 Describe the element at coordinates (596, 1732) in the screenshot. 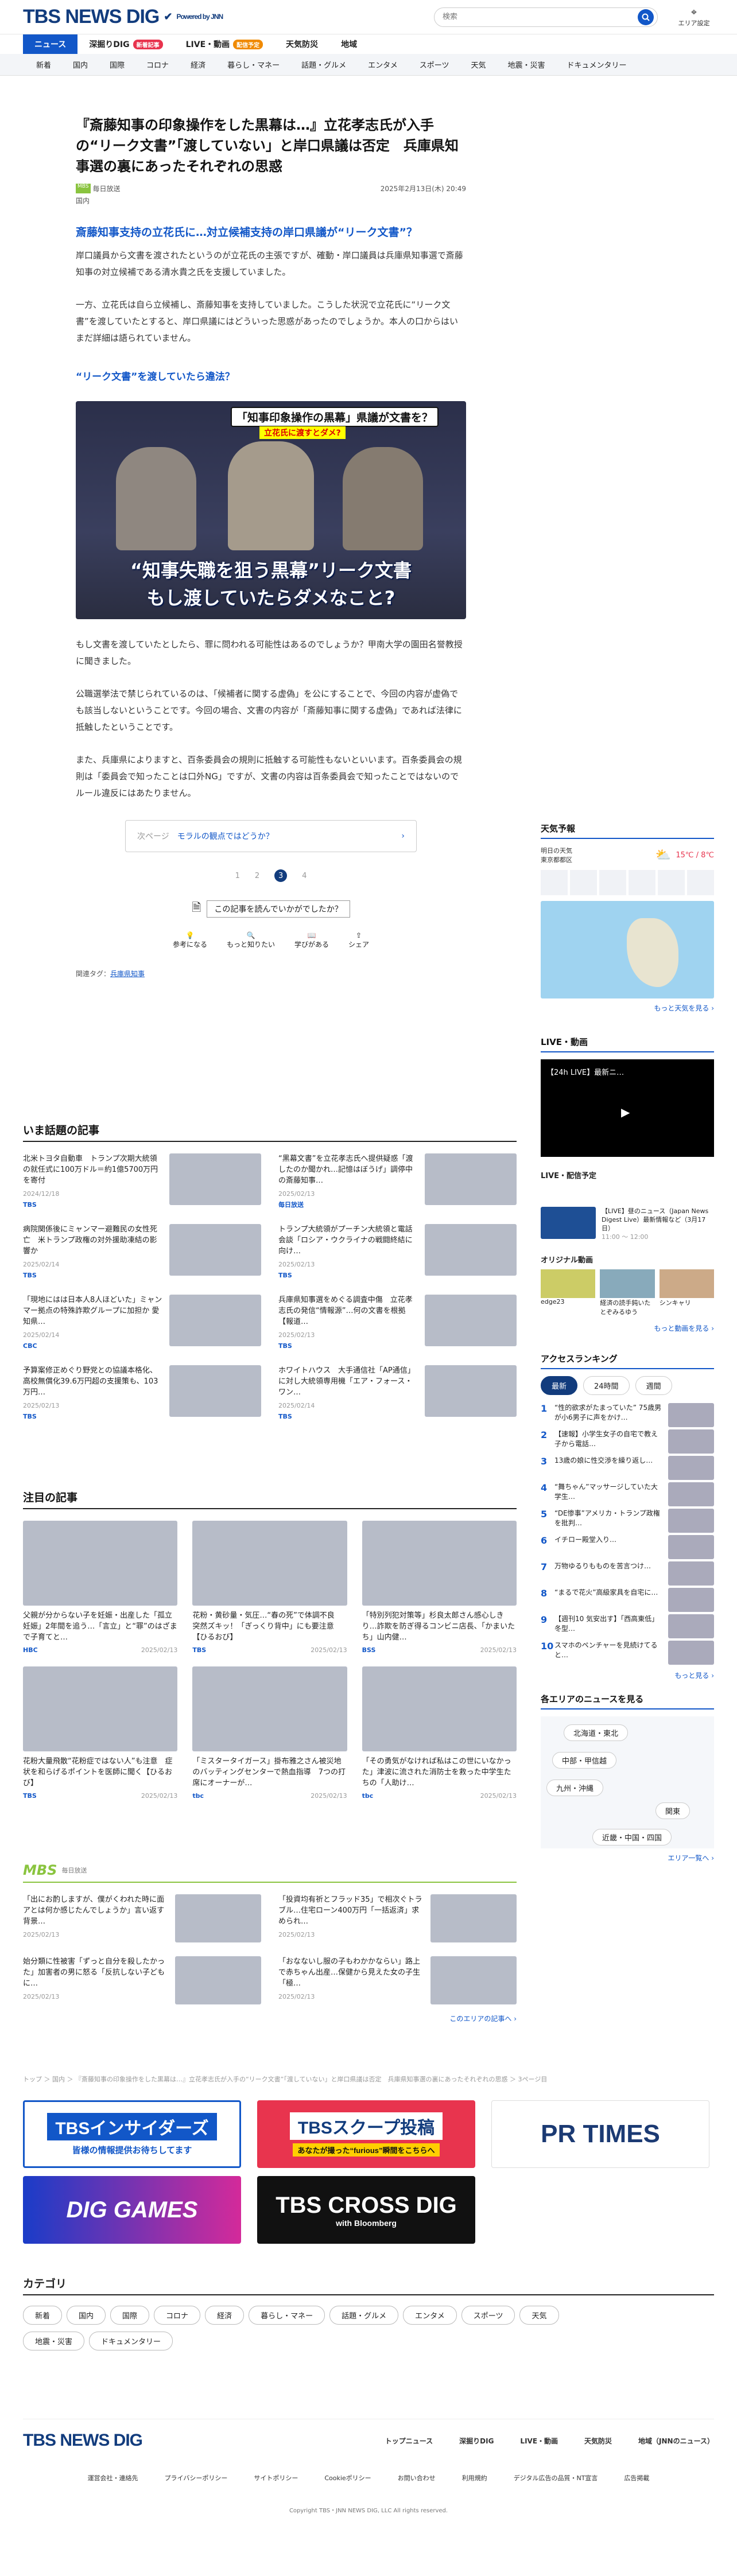

I see `area-button: 北海道・東北` at that location.